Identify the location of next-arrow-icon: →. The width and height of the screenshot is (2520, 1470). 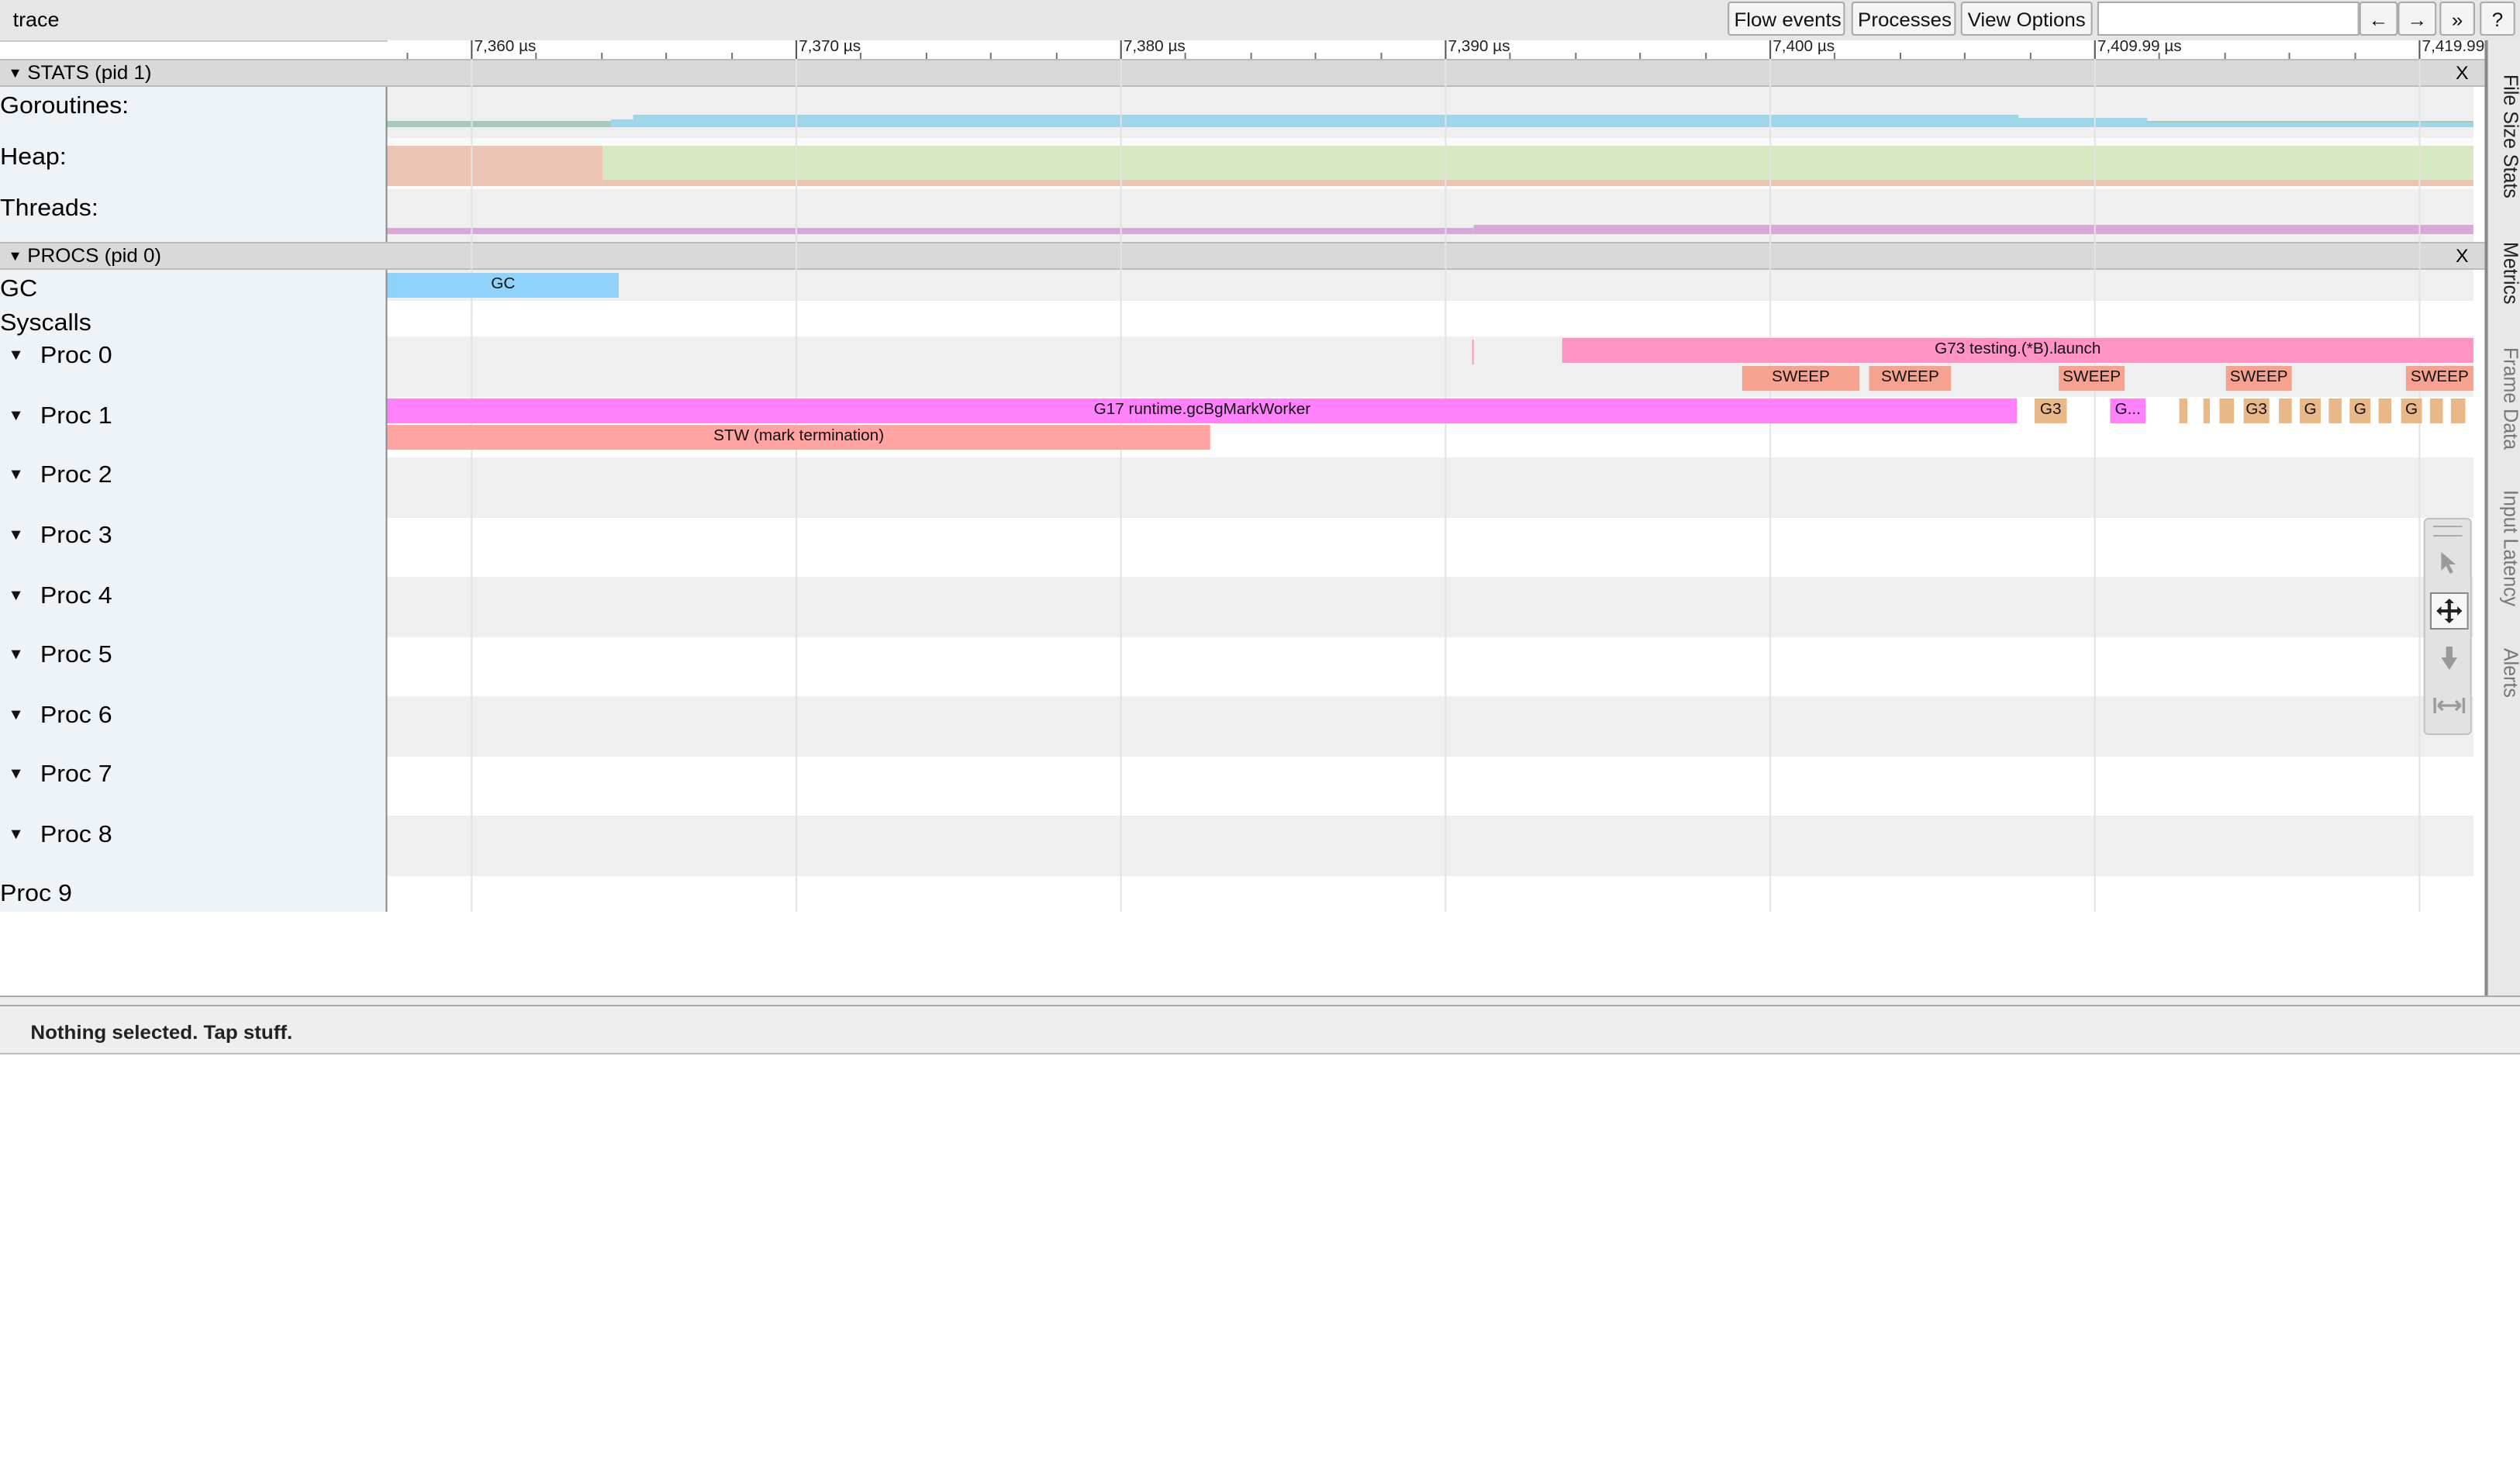
(2417, 19).